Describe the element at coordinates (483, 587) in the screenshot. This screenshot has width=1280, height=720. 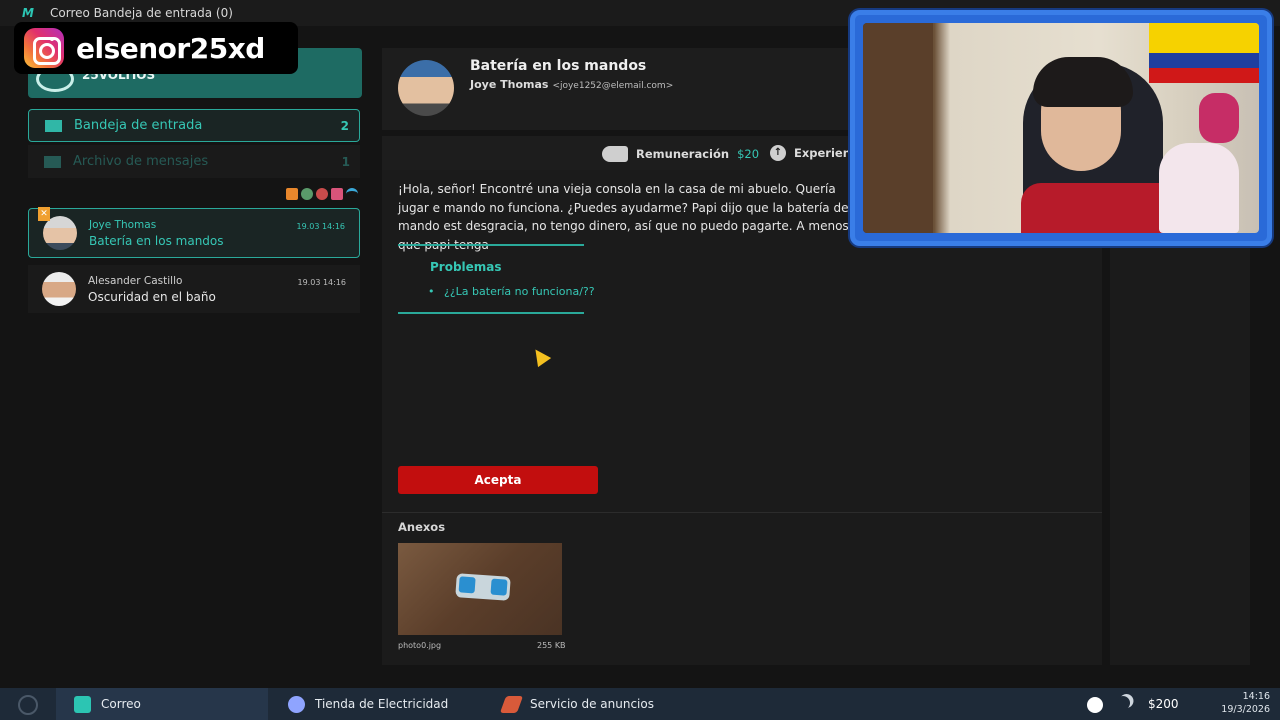
I see `controller-image` at that location.